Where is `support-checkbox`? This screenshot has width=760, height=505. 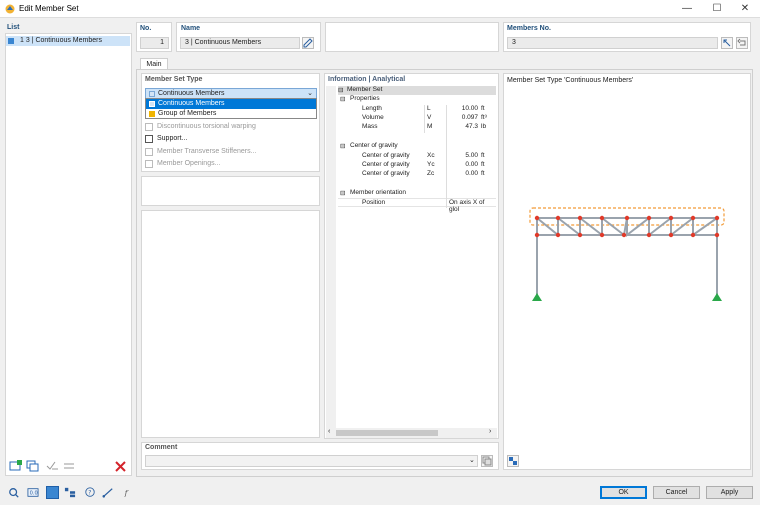
support-checkbox is located at coordinates (149, 139).